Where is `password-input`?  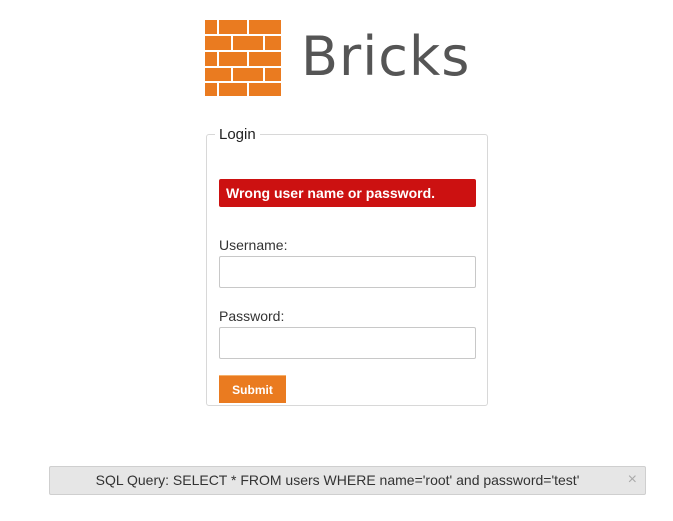
password-input is located at coordinates (347, 343).